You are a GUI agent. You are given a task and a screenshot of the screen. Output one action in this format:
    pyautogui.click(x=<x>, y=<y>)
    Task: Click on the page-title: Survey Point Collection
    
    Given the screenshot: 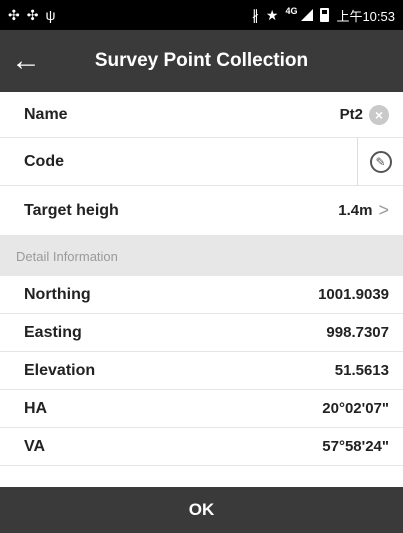 What is the action you would take?
    pyautogui.click(x=201, y=60)
    